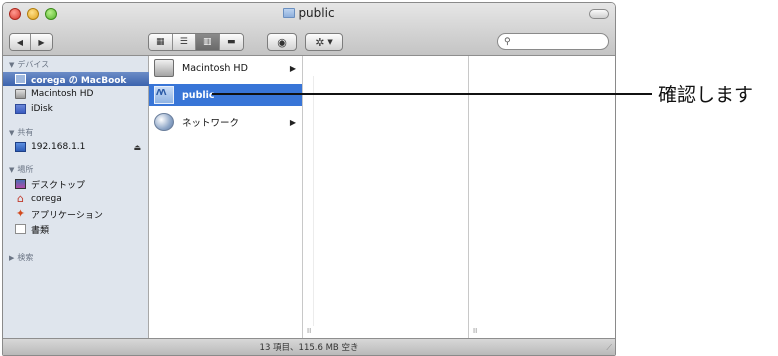 Image resolution: width=778 pixels, height=356 pixels. I want to click on applications-icon: ✦, so click(20, 213).